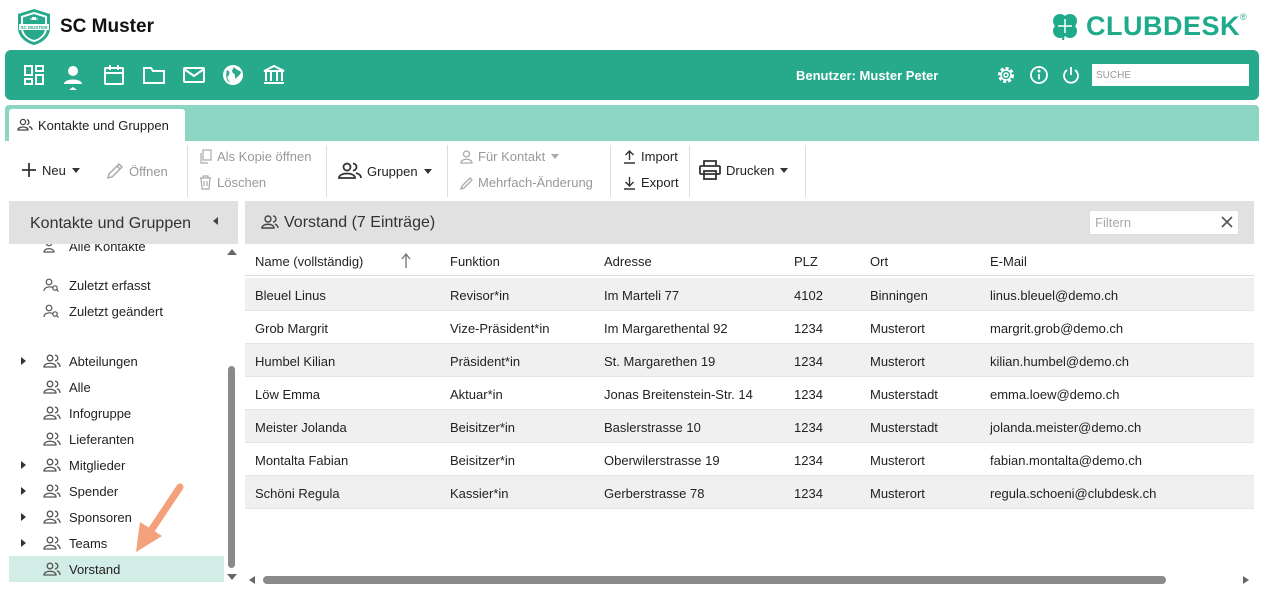  Describe the element at coordinates (406, 261) in the screenshot. I see `sort-ascending-icon` at that location.